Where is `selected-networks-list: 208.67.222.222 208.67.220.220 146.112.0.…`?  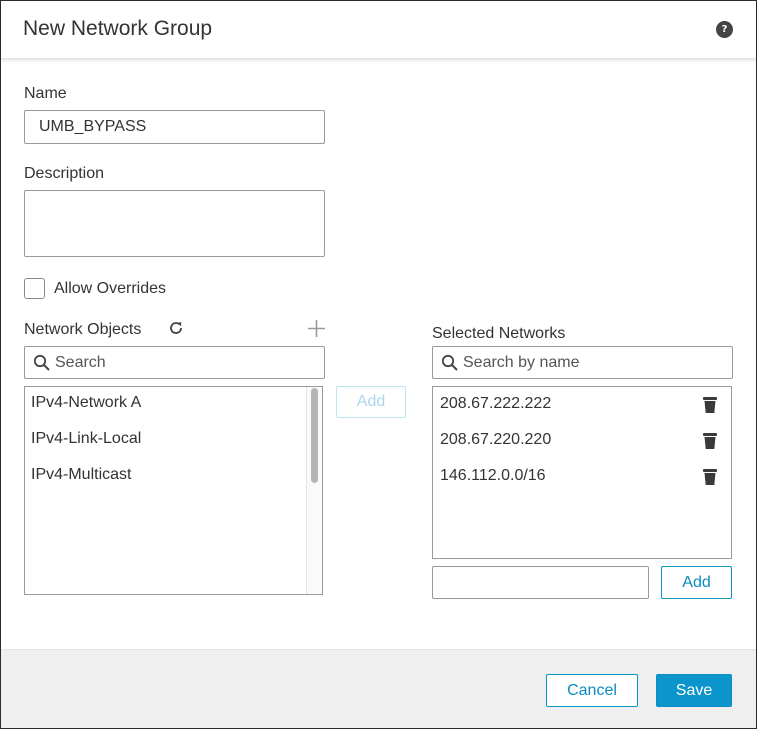 selected-networks-list: 208.67.222.222 208.67.220.220 146.112.0.… is located at coordinates (582, 472).